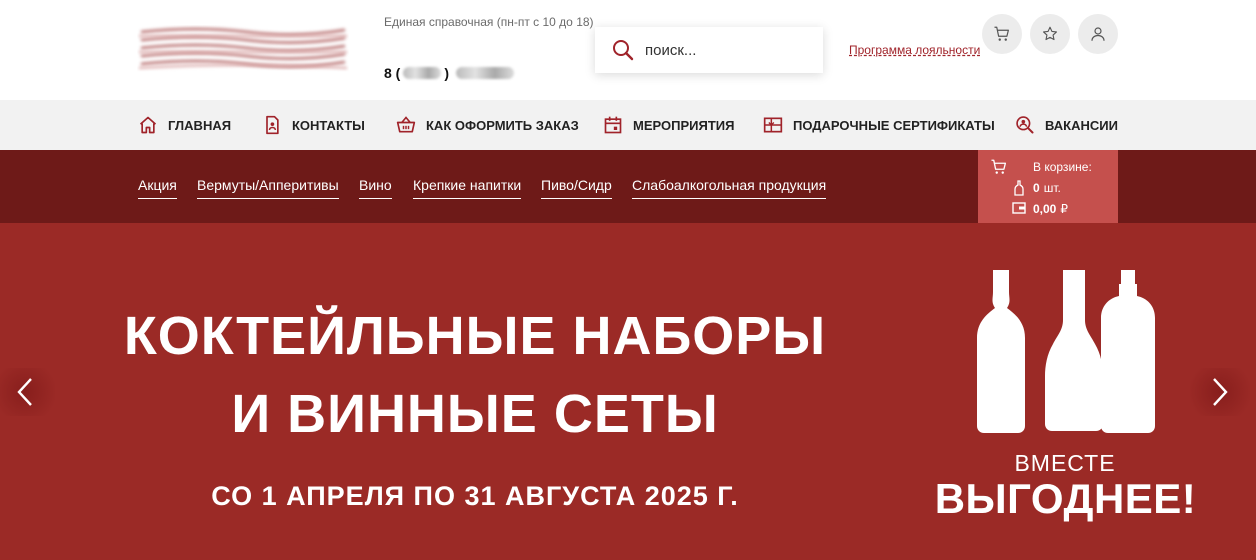 This screenshot has width=1256, height=560. What do you see at coordinates (406, 124) in the screenshot?
I see `basket-icon` at bounding box center [406, 124].